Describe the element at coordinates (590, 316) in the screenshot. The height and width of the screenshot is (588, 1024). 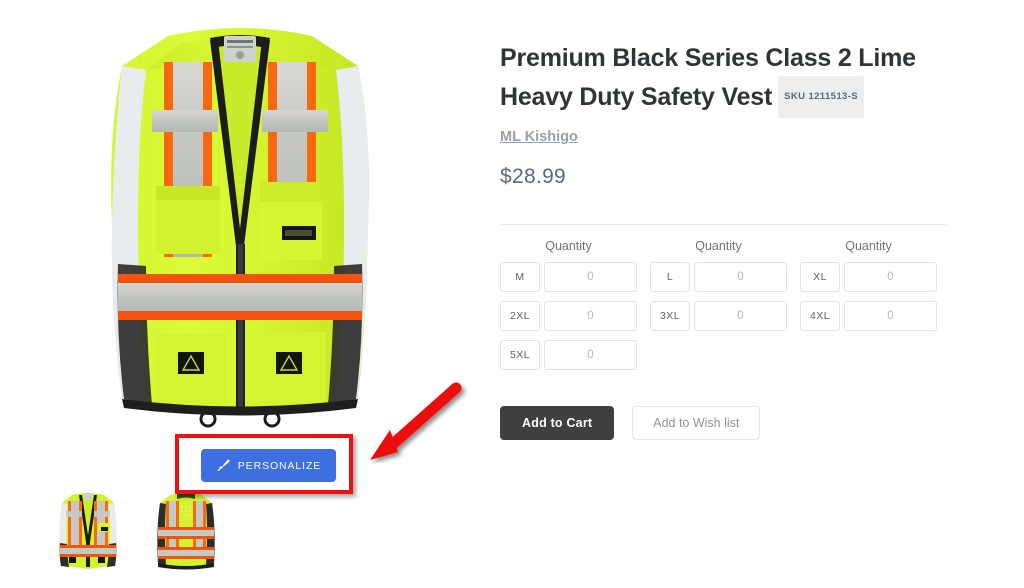
I see `quantity-input-2xl` at that location.